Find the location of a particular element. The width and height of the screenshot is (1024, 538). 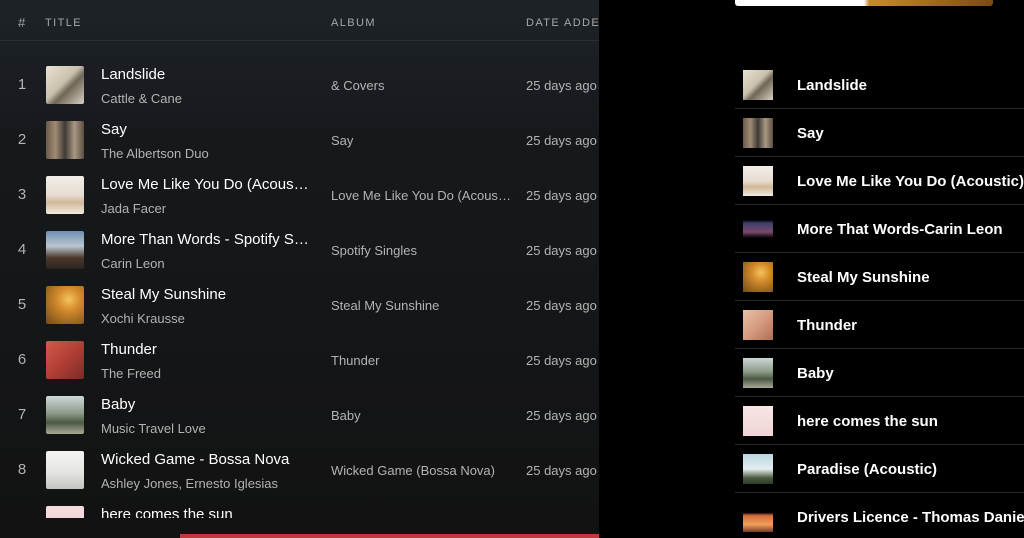

track-artist: The Albertson Duo is located at coordinates (206, 153).